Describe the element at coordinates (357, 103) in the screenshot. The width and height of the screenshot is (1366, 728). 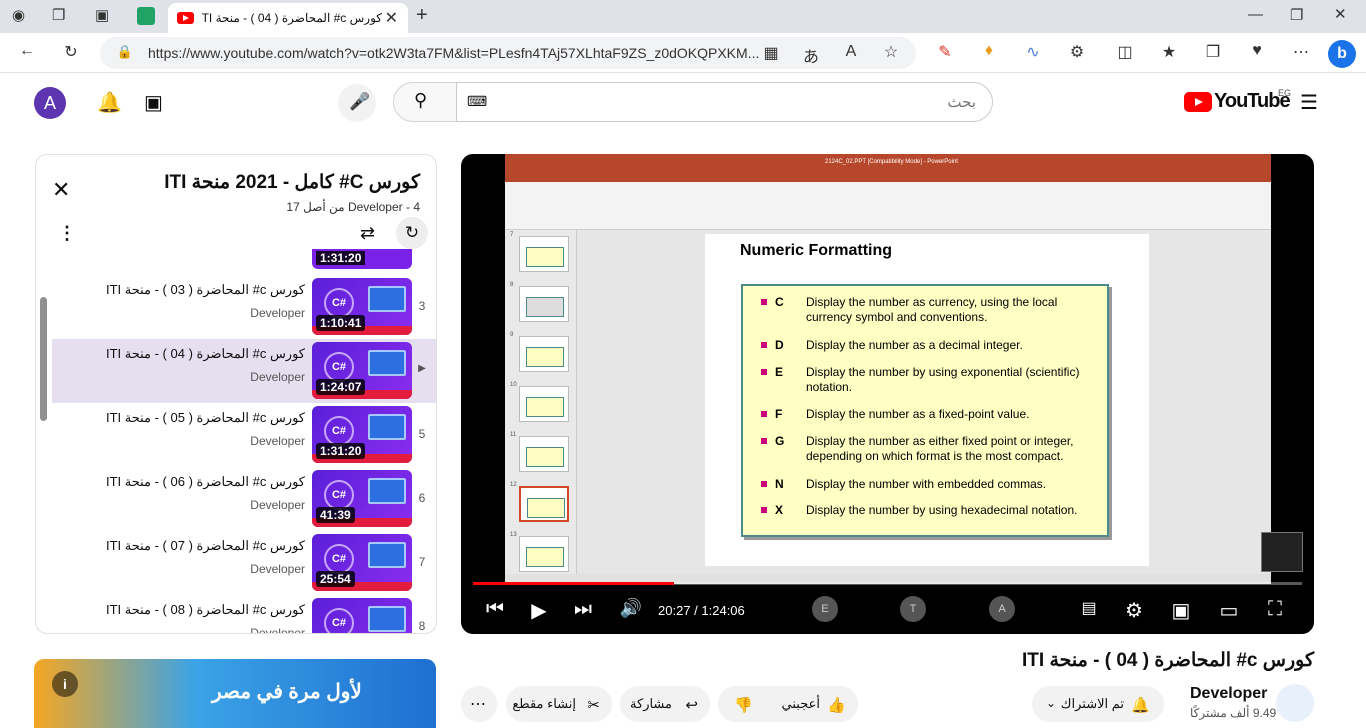
I see `voice-search-button: 🎤` at that location.